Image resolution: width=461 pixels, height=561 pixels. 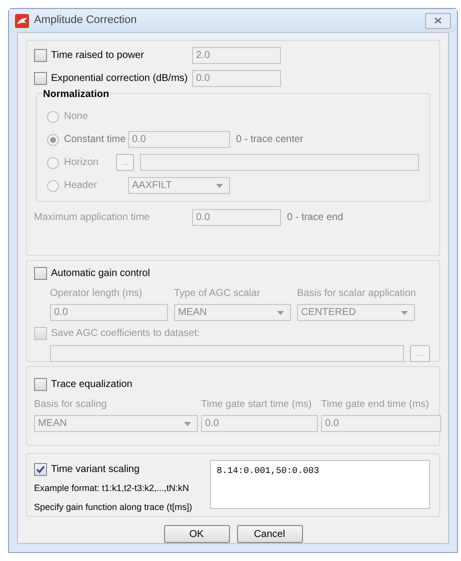 What do you see at coordinates (100, 274) in the screenshot?
I see `checkbox-label: Automatic gain control` at bounding box center [100, 274].